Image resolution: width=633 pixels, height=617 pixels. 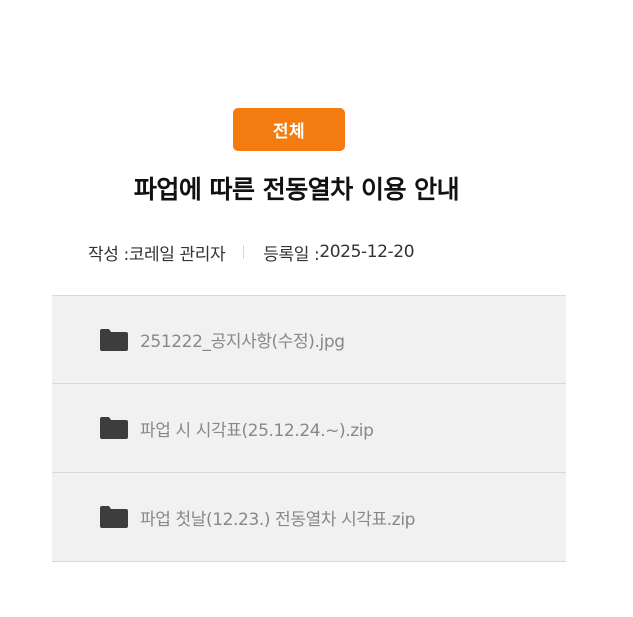 I want to click on author-label: 작성 :, so click(x=108, y=254).